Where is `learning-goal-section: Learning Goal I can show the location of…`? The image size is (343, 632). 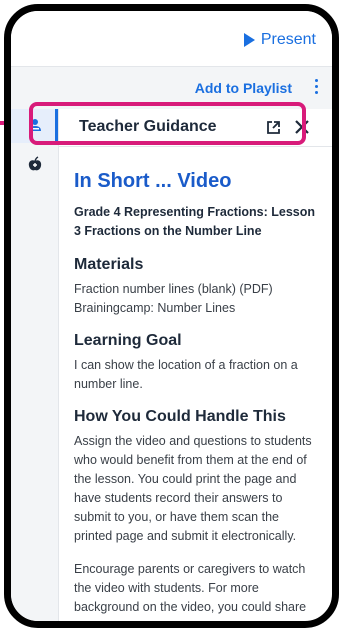 learning-goal-section: Learning Goal I can show the location of… is located at coordinates (197, 363).